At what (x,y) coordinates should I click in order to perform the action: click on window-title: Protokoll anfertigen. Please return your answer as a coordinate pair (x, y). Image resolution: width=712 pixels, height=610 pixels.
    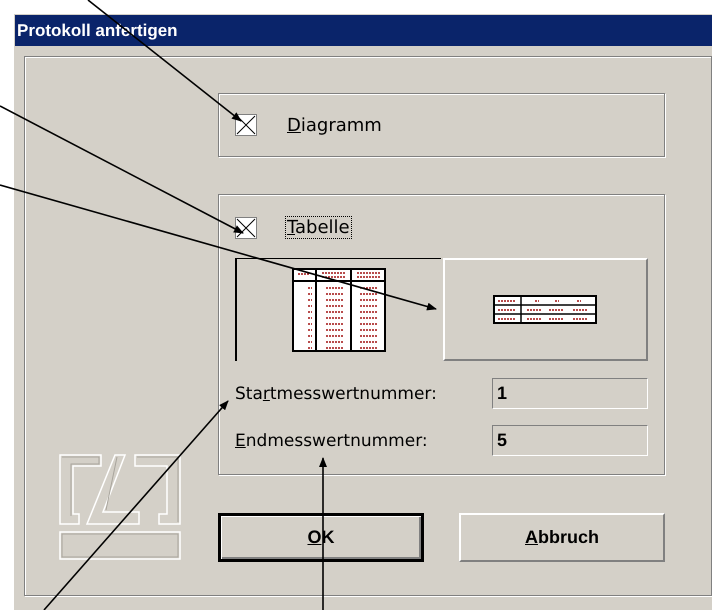
    Looking at the image, I should click on (363, 30).